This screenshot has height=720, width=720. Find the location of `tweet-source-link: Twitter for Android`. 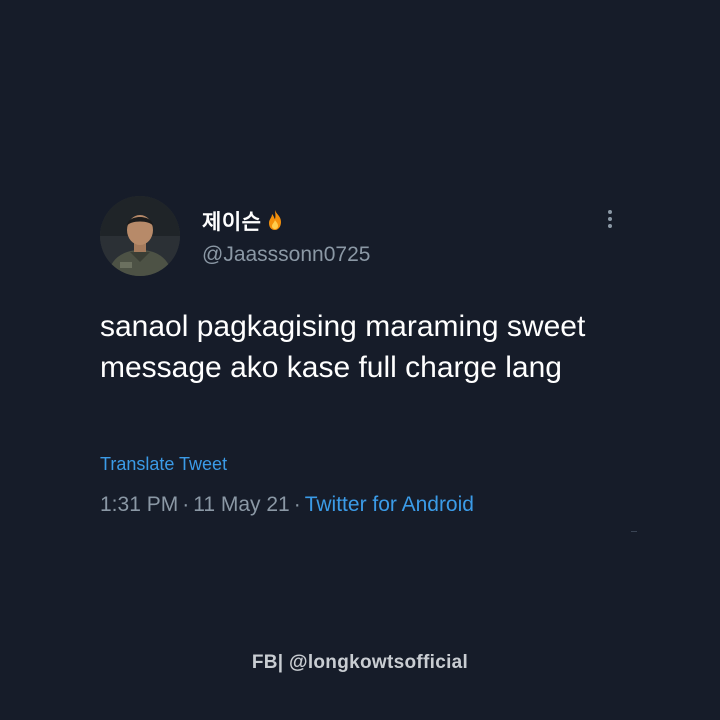

tweet-source-link: Twitter for Android is located at coordinates (389, 504).